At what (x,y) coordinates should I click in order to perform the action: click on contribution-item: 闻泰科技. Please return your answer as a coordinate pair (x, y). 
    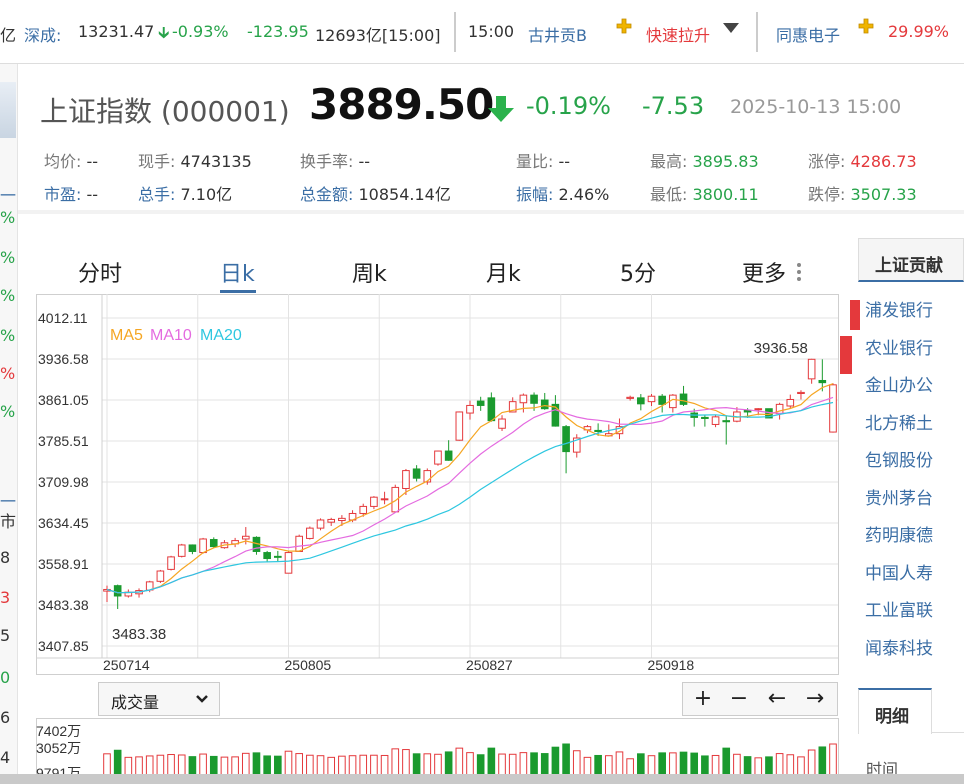
    Looking at the image, I should click on (899, 646).